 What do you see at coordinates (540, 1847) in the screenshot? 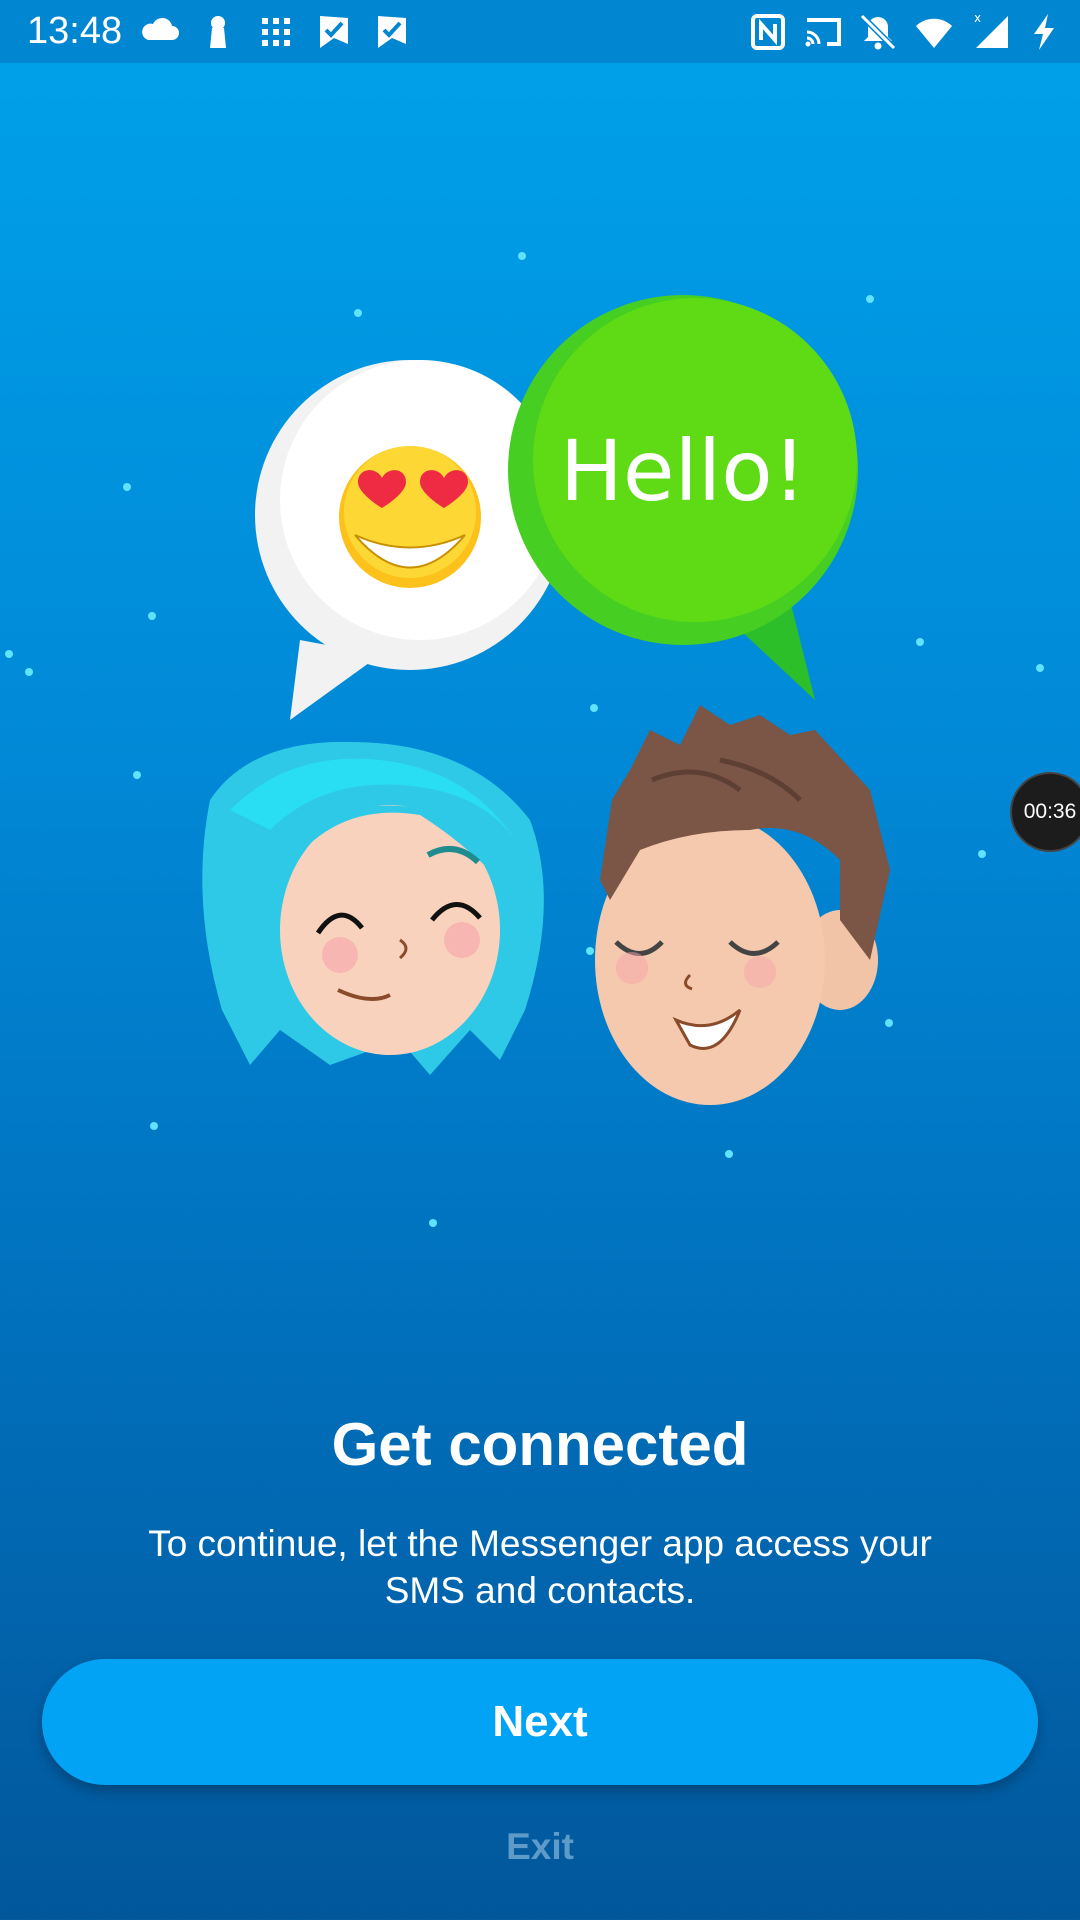
I see `exit-button: Exit` at bounding box center [540, 1847].